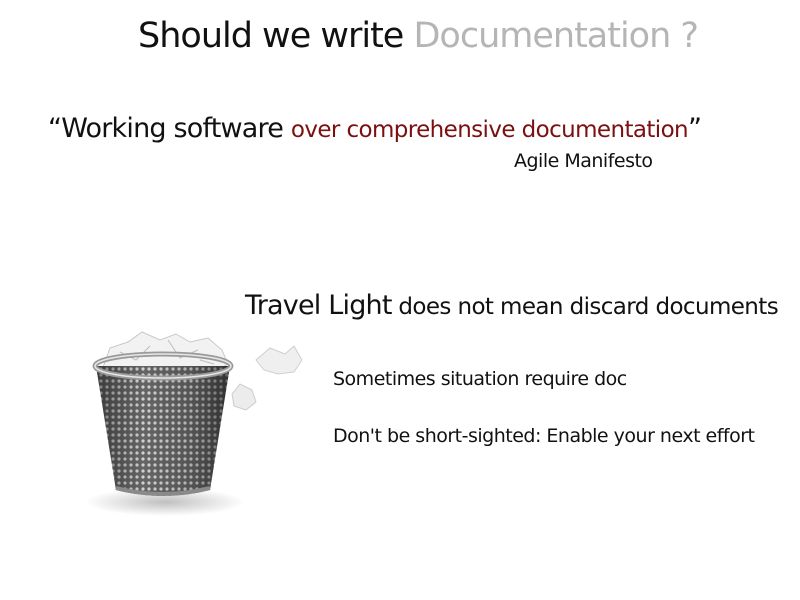  What do you see at coordinates (583, 161) in the screenshot?
I see `quote-attribution: Agile Manifesto` at bounding box center [583, 161].